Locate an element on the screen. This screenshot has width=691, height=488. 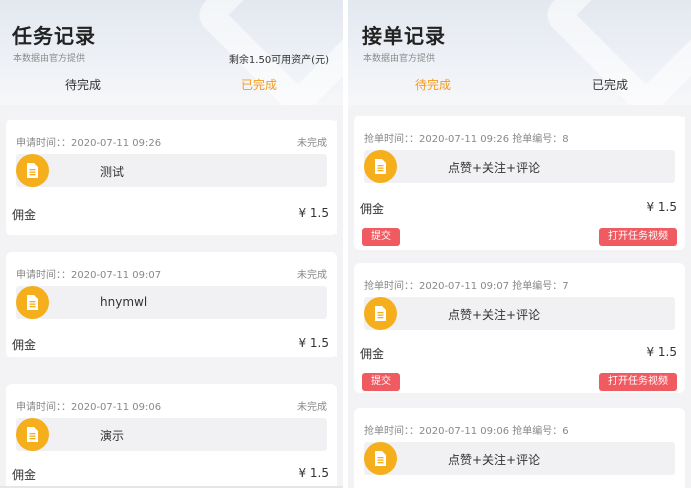
task-name: 测试 is located at coordinates (112, 172).